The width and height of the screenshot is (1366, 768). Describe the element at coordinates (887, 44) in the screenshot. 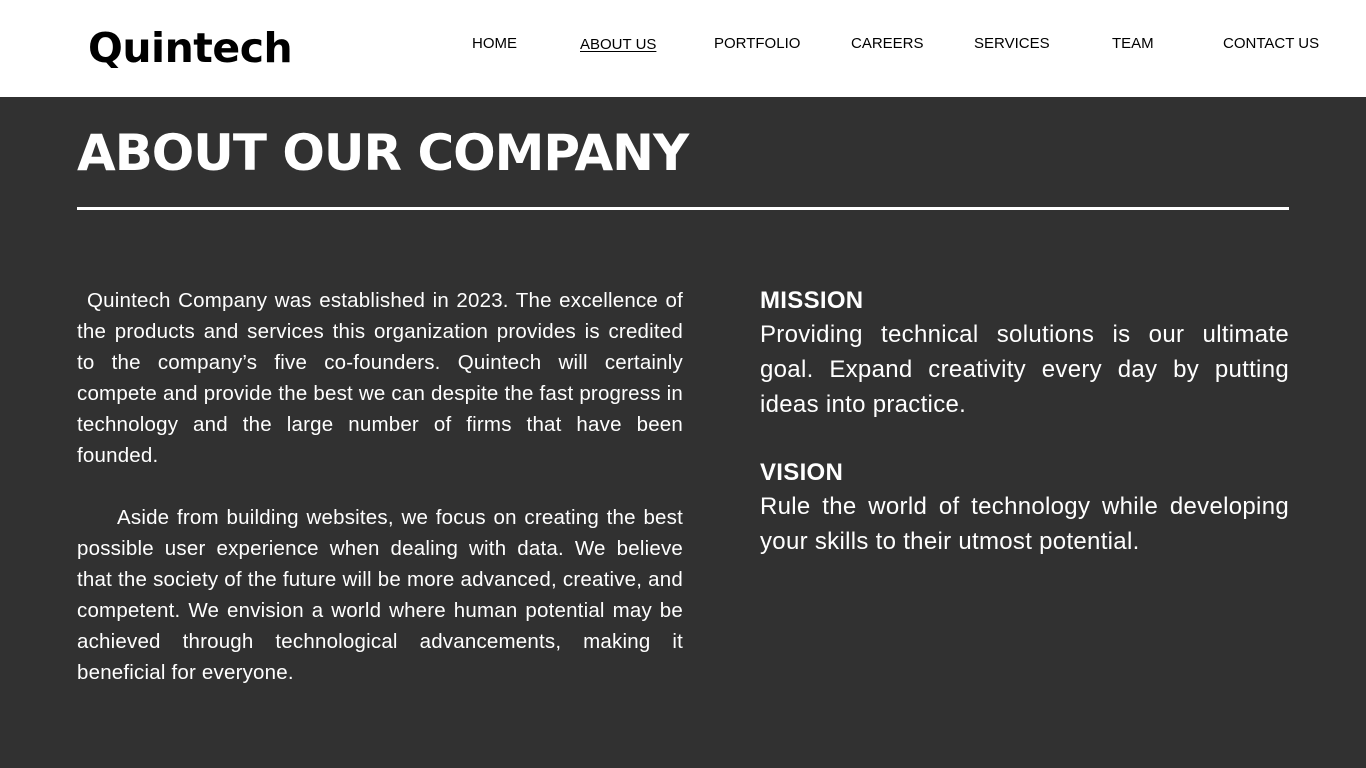

I see `nav-link-careers: CAREERS` at that location.